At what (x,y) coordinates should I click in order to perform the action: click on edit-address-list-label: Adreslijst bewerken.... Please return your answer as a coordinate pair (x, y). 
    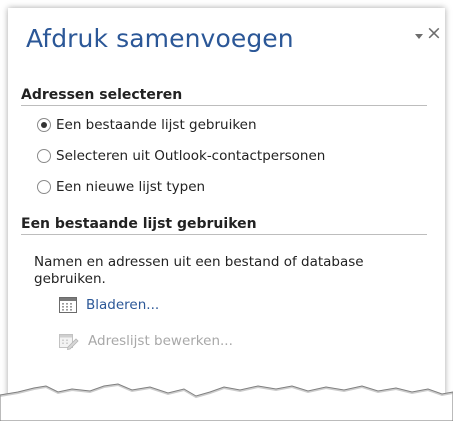
    Looking at the image, I should click on (160, 341).